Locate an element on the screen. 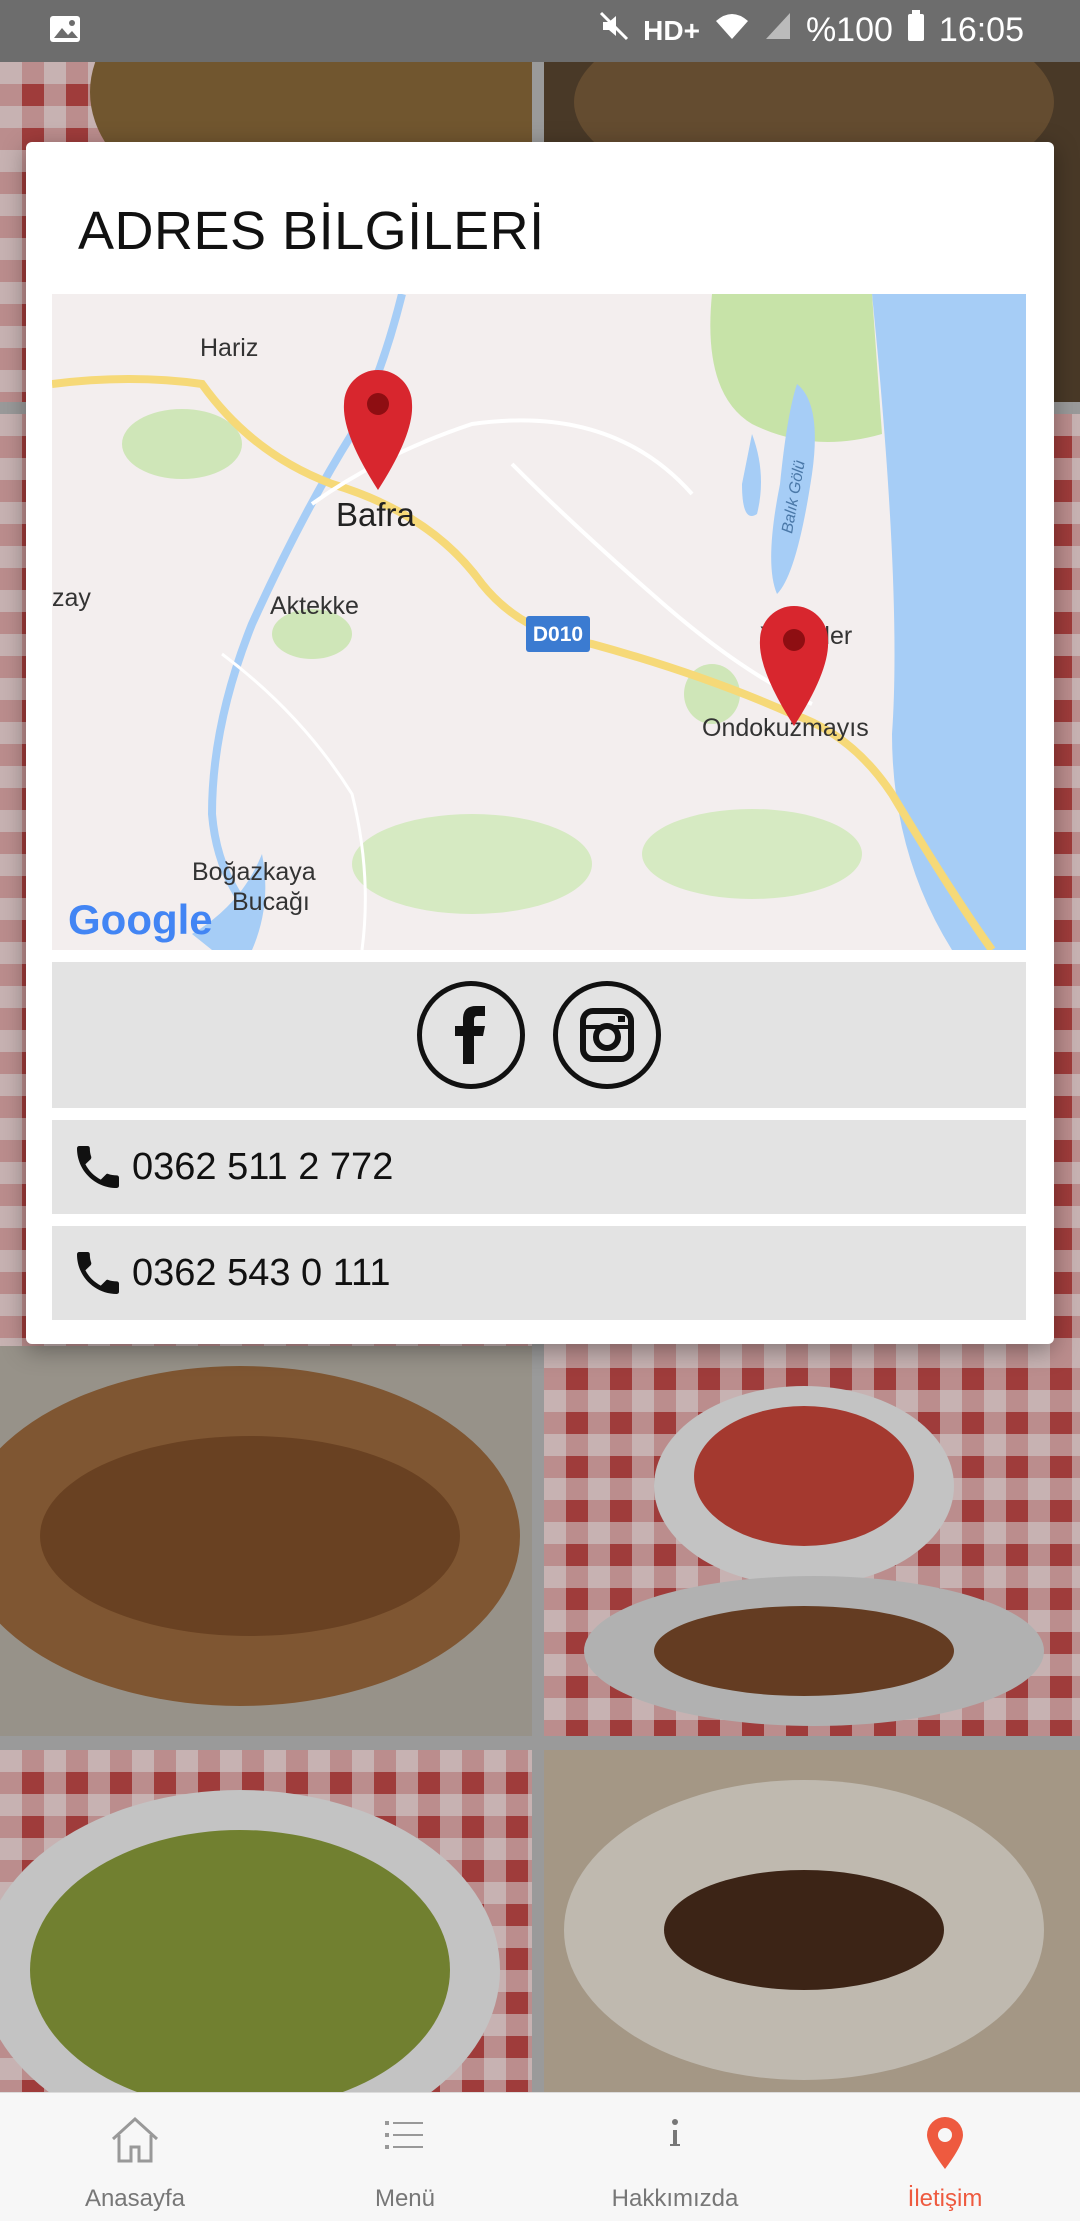 The width and height of the screenshot is (1080, 2221). network-type: HD+ is located at coordinates (671, 30).